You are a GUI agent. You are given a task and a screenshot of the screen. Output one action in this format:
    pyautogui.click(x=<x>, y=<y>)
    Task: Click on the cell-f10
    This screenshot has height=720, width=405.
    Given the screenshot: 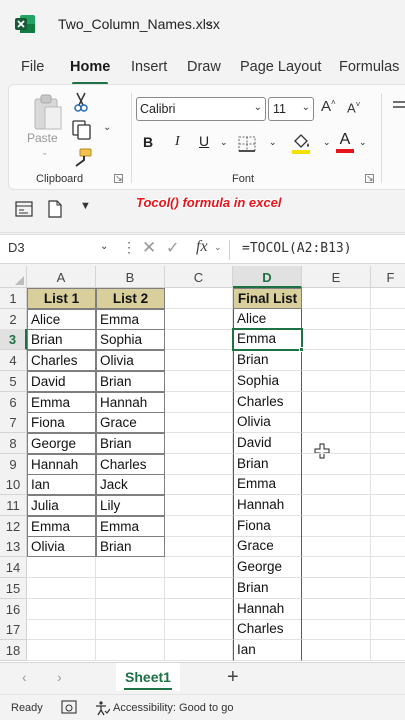 What is the action you would take?
    pyautogui.click(x=388, y=485)
    